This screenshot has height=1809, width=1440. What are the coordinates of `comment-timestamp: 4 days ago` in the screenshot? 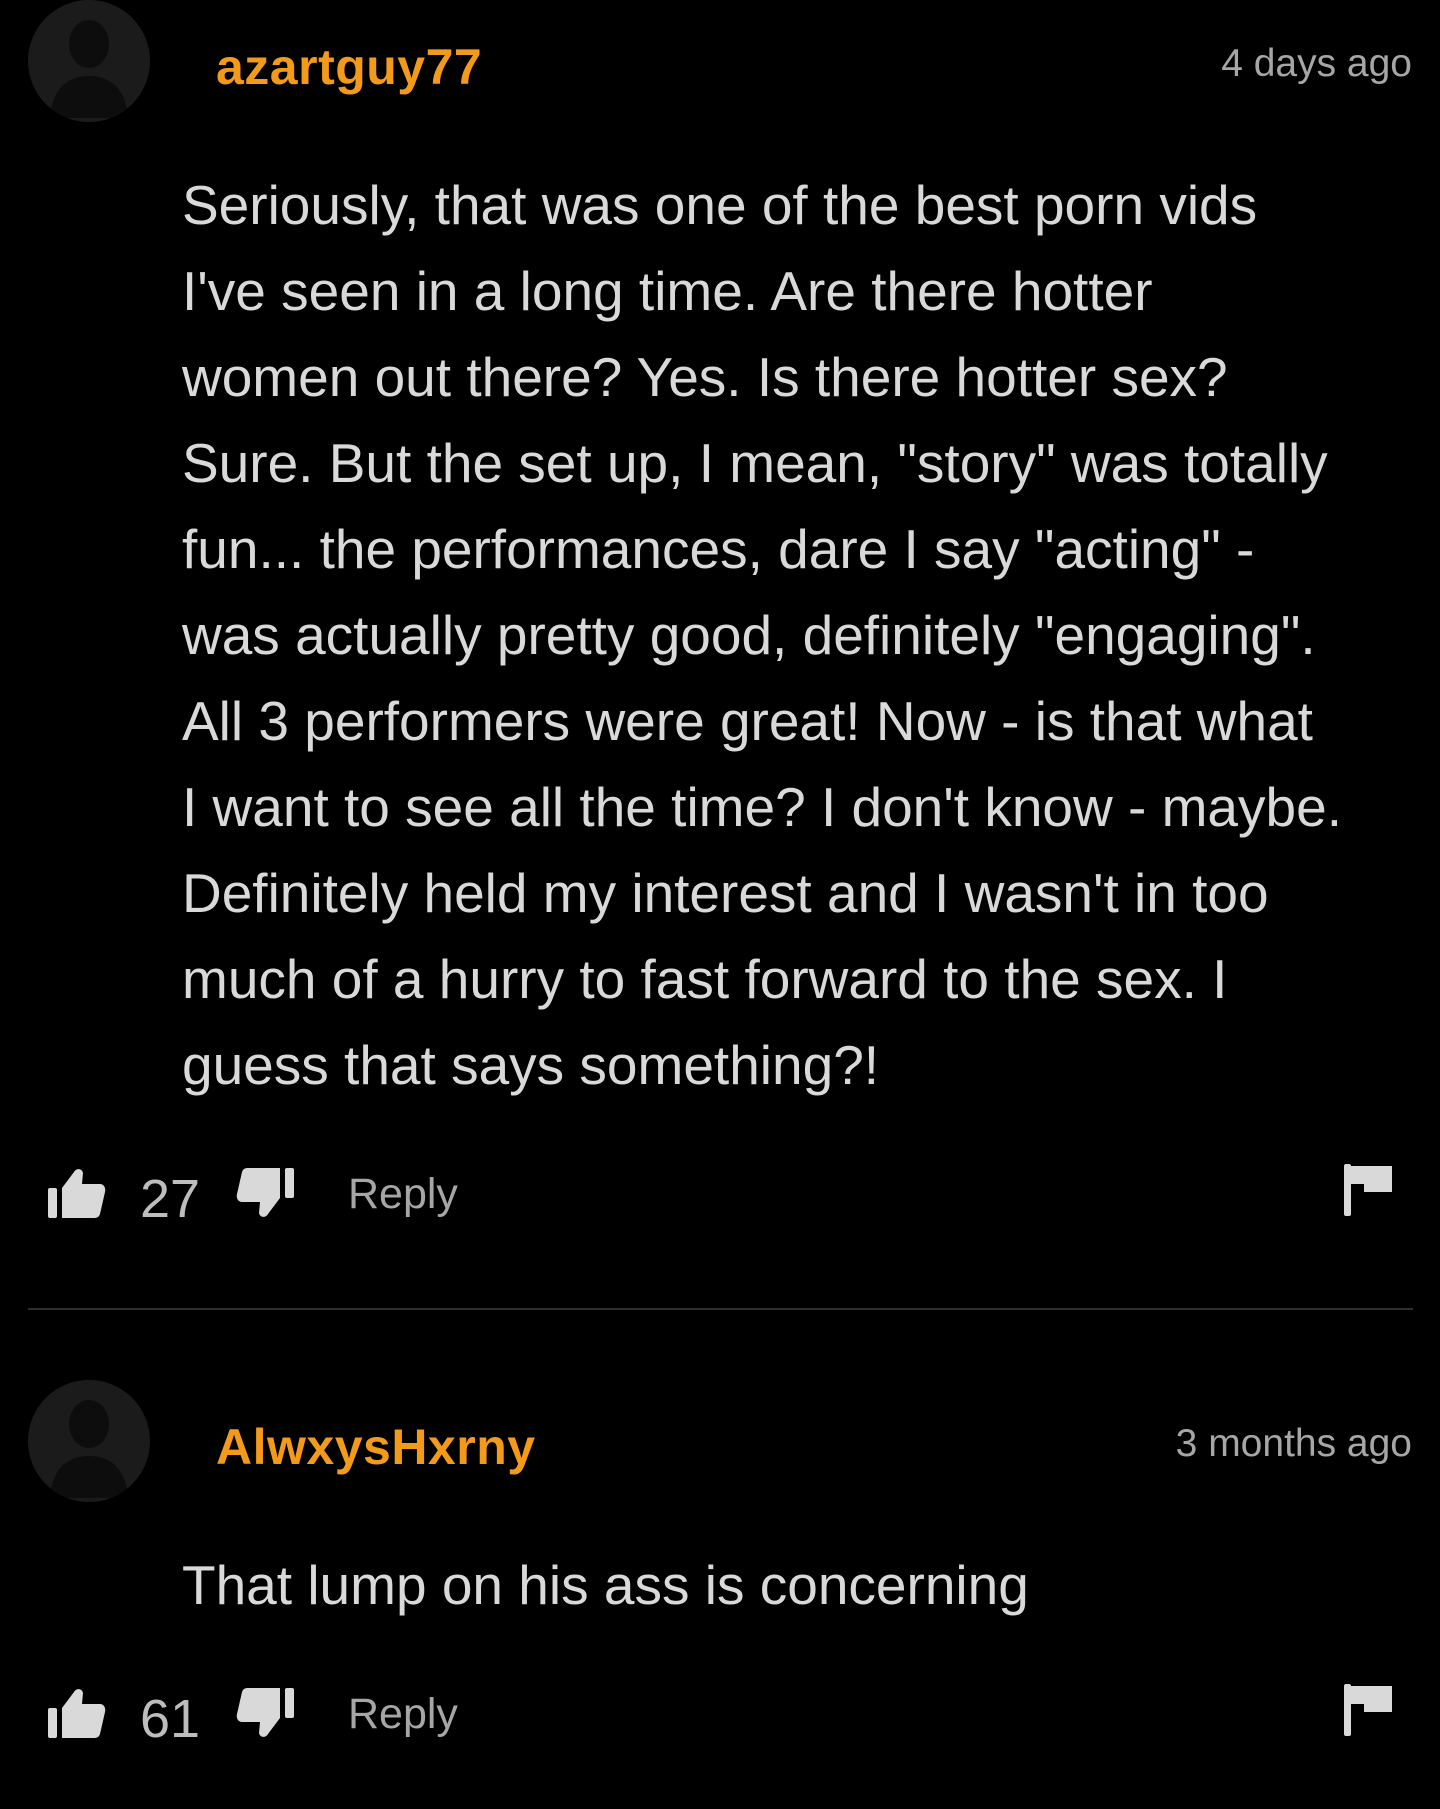 It's located at (1316, 63).